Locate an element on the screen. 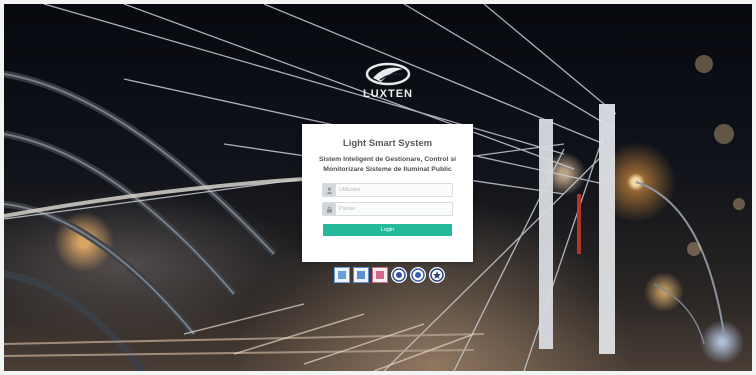 The image size is (756, 375). password-field is located at coordinates (387, 209).